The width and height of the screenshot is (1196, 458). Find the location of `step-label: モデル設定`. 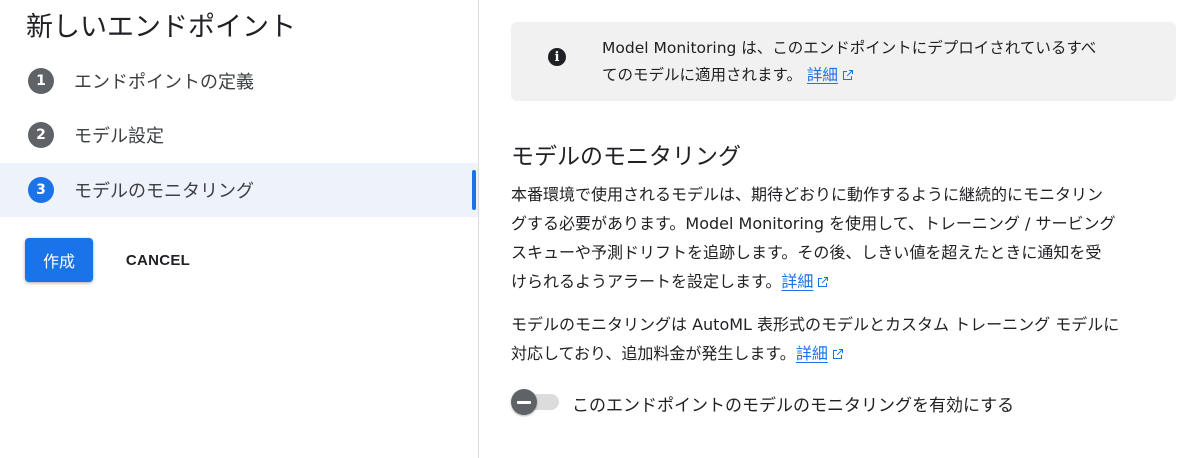

step-label: モデル設定 is located at coordinates (119, 136).